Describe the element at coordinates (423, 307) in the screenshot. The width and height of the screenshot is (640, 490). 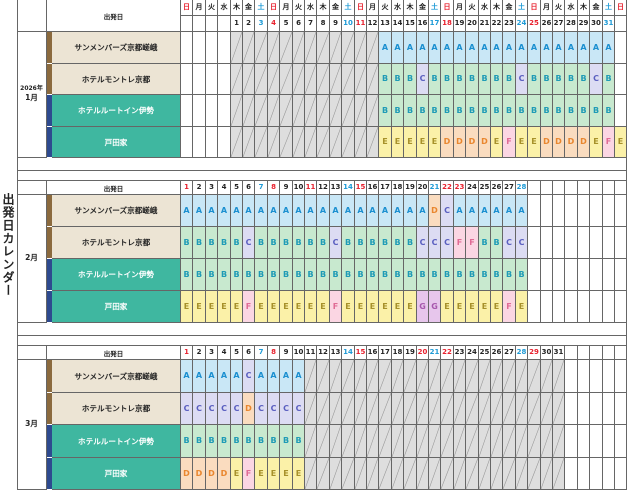
I see `price-code-cell: G` at that location.